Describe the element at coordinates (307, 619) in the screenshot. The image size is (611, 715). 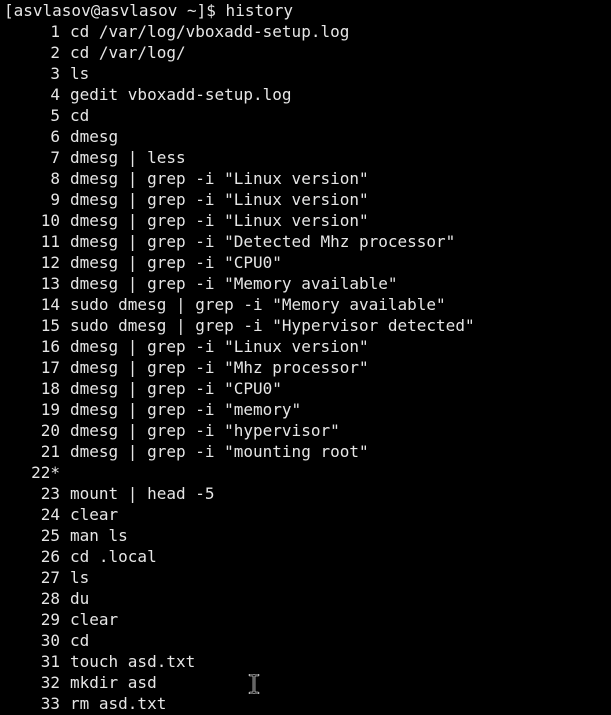
I see `history-entry: 29 clear` at that location.